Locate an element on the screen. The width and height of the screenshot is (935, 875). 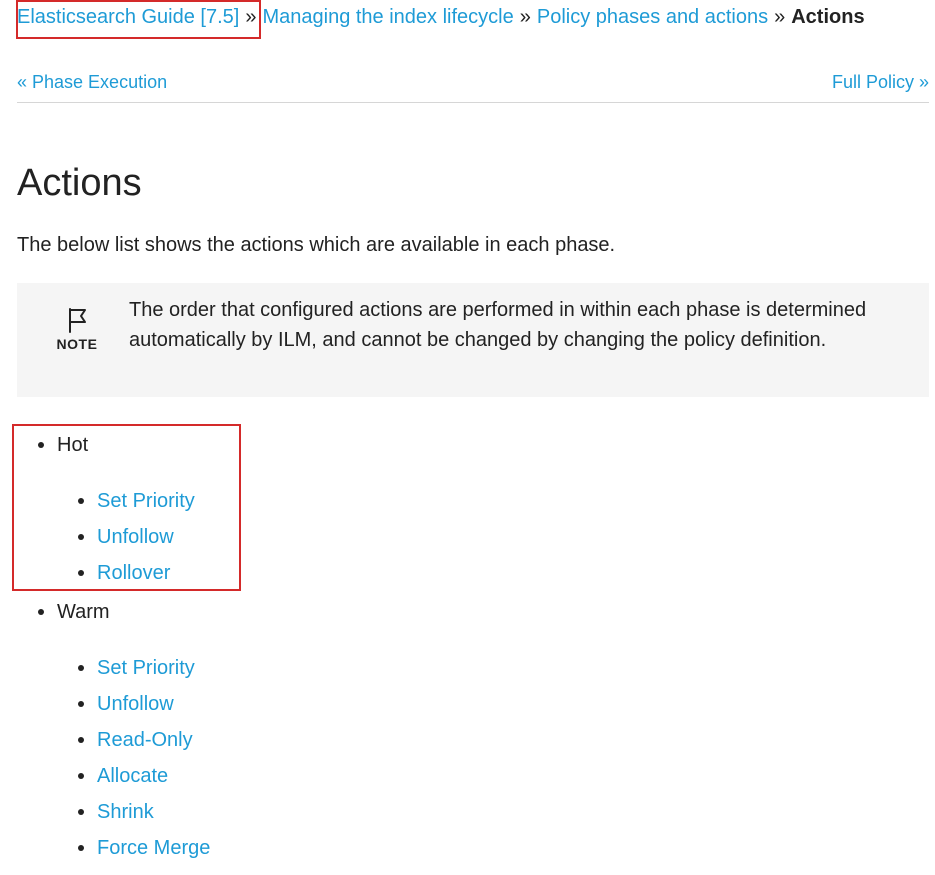
breadcrumb-link-guide: Elasticsearch Guide [7.5] is located at coordinates (128, 17).